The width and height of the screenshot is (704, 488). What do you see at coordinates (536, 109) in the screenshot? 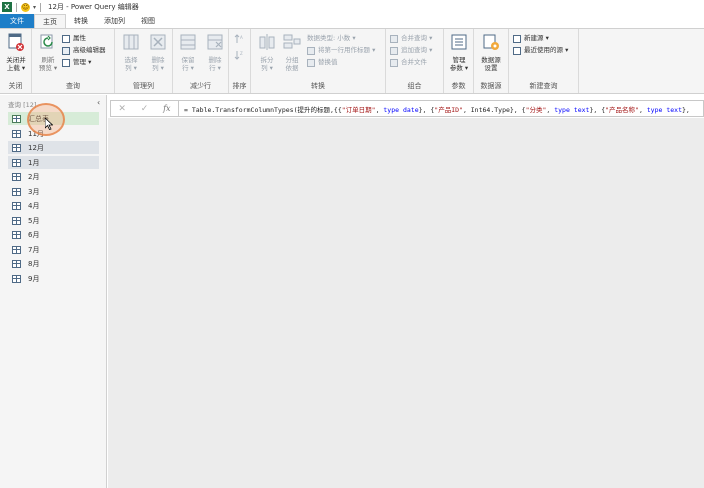
I see `formula-string: "分类"` at bounding box center [536, 109].